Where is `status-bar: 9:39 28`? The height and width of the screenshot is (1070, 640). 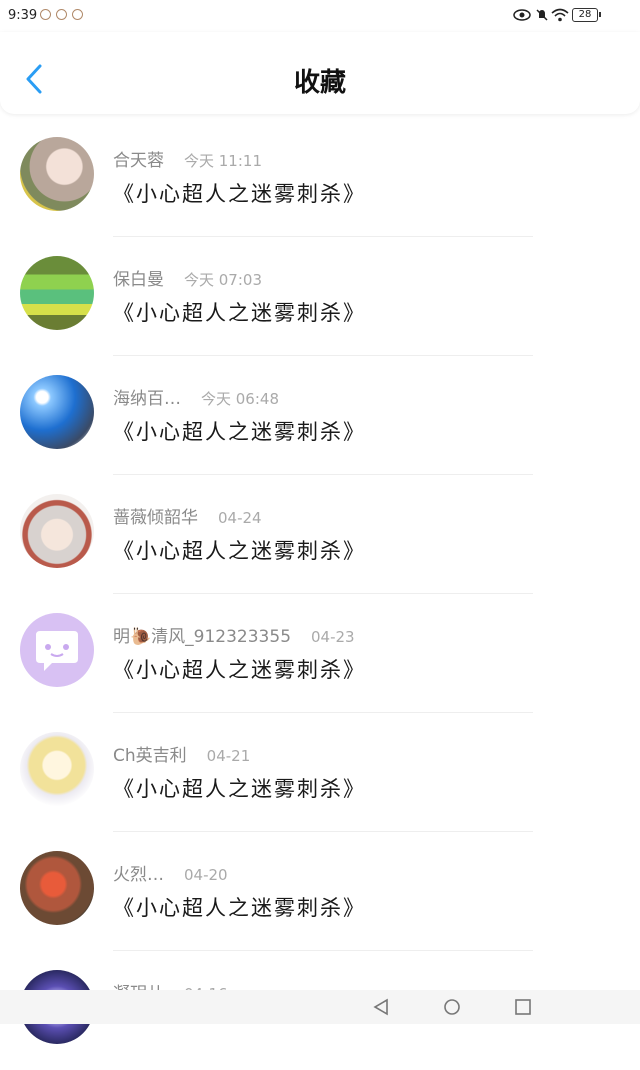
status-bar: 9:39 28 is located at coordinates (320, 16).